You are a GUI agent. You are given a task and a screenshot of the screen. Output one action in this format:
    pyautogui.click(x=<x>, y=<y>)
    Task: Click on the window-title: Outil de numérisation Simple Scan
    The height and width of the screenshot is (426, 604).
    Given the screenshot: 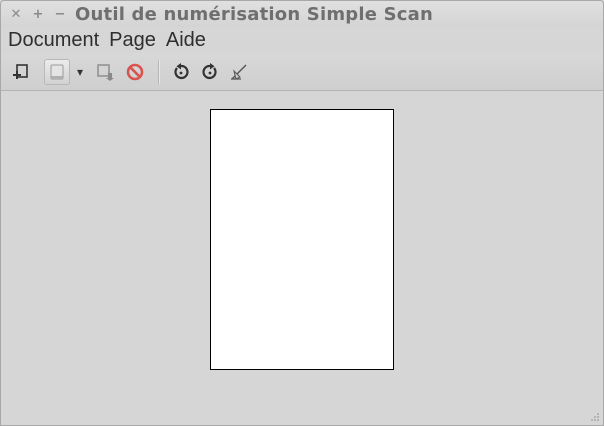 What is the action you would take?
    pyautogui.click(x=254, y=14)
    